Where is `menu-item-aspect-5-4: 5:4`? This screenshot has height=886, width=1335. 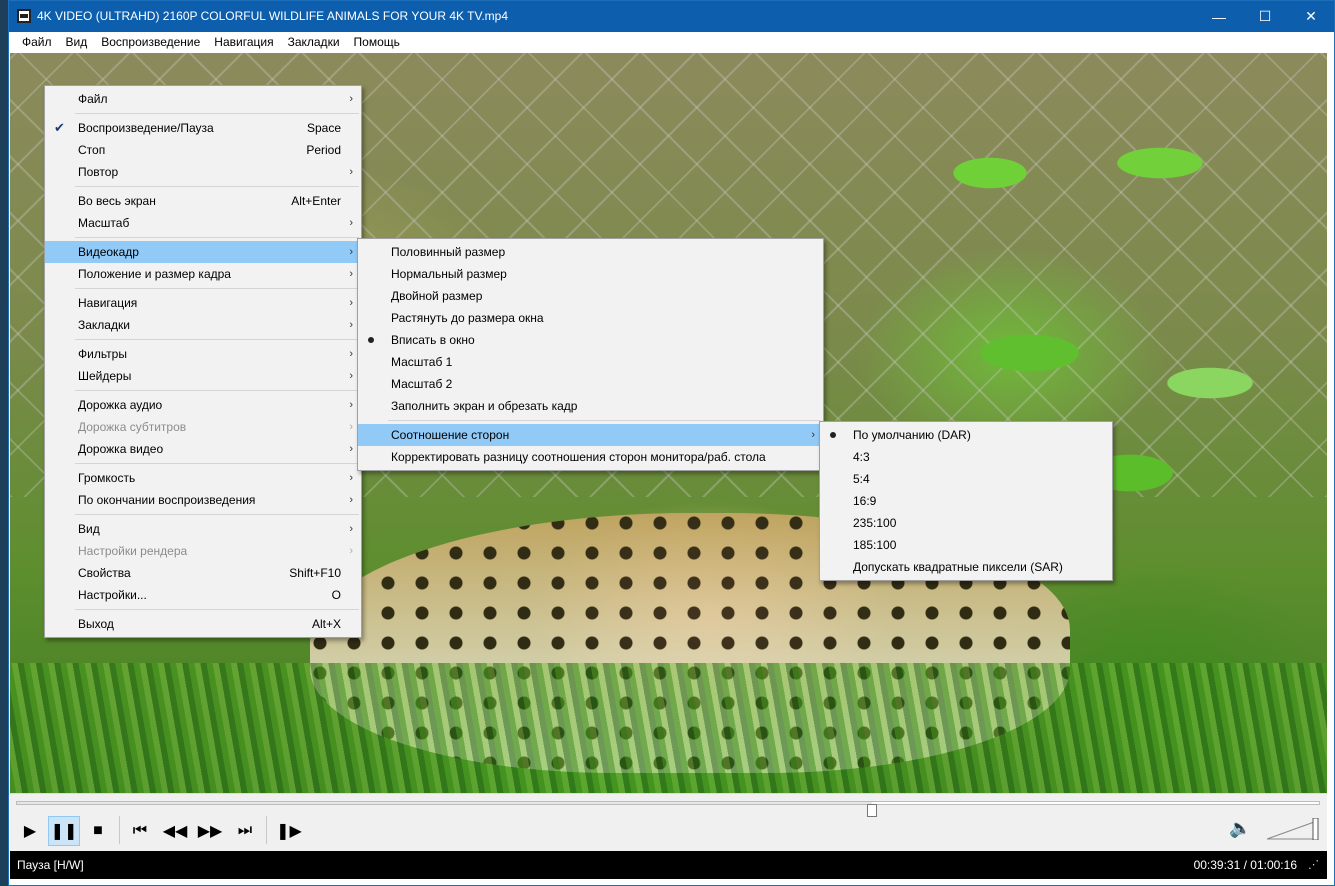
menu-item-aspect-5-4: 5:4 is located at coordinates (966, 479).